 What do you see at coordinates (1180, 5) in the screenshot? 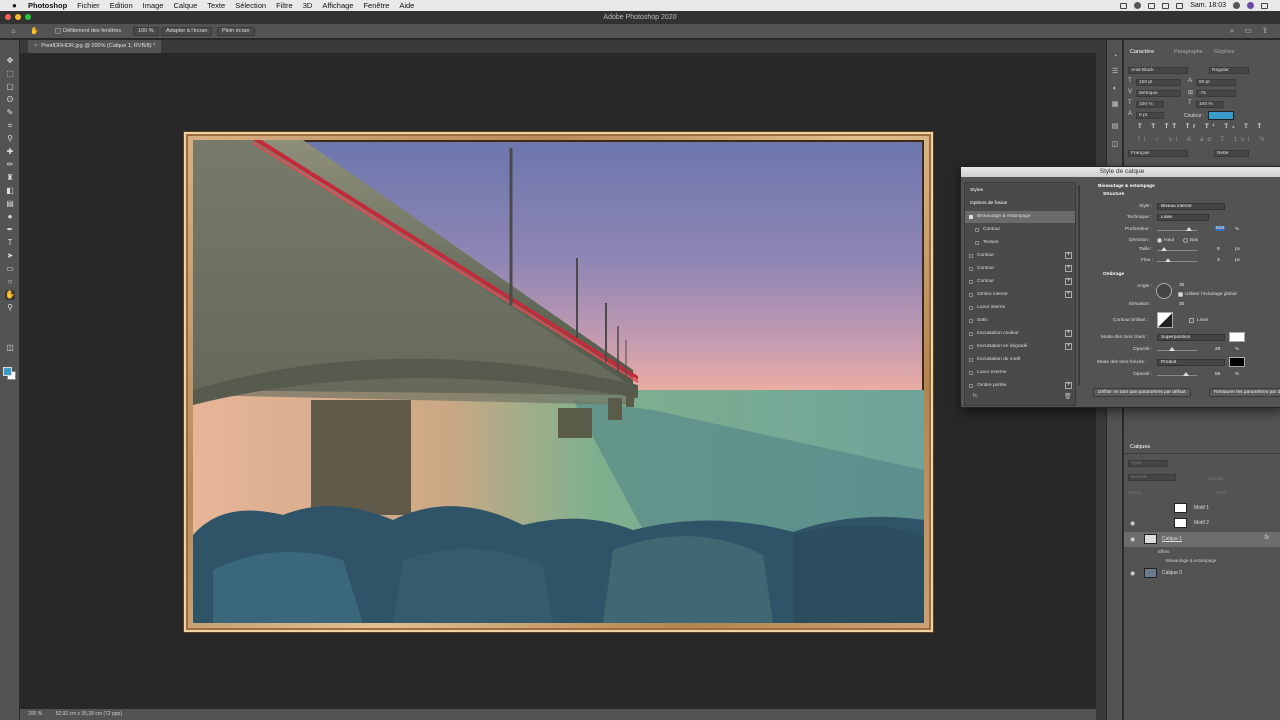
I see `wifi-icon` at bounding box center [1180, 5].